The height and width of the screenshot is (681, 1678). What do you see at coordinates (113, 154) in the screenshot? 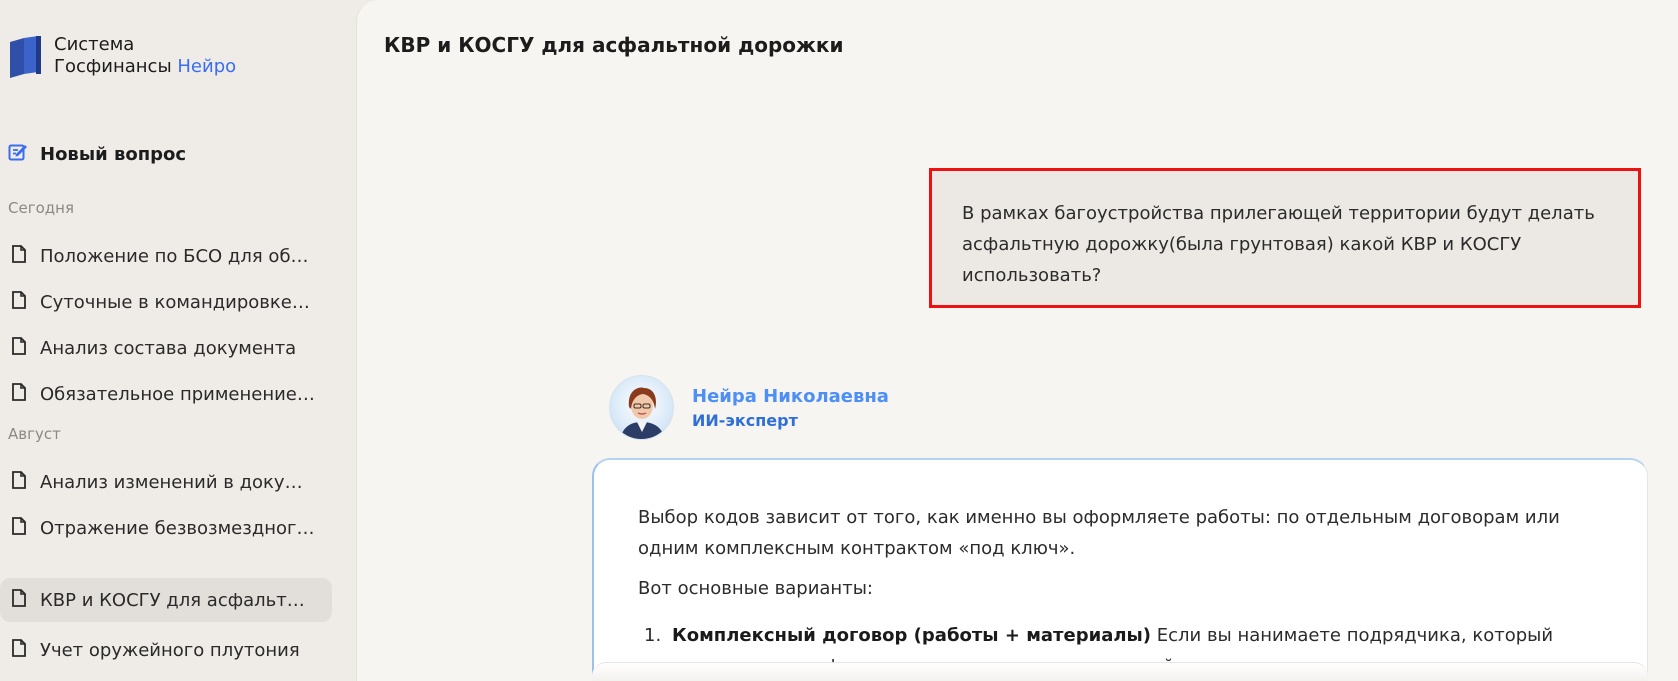
I see `new-question-label: Новый вопрос` at bounding box center [113, 154].